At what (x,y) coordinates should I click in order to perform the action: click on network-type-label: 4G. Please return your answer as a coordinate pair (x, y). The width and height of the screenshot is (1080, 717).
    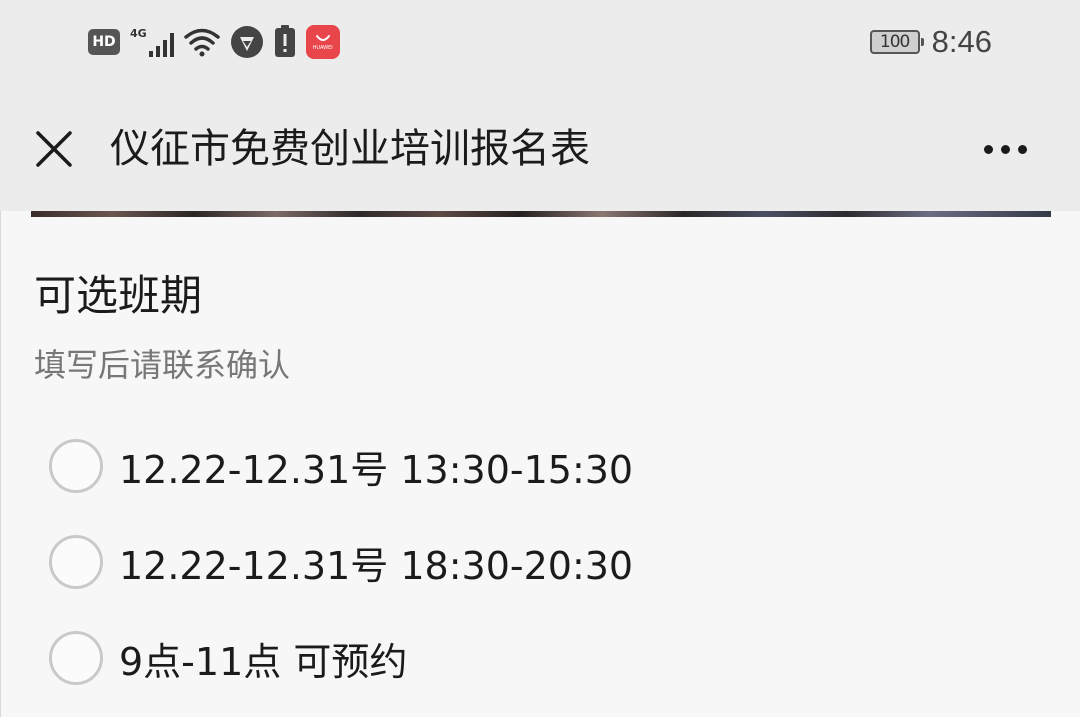
    Looking at the image, I should click on (138, 33).